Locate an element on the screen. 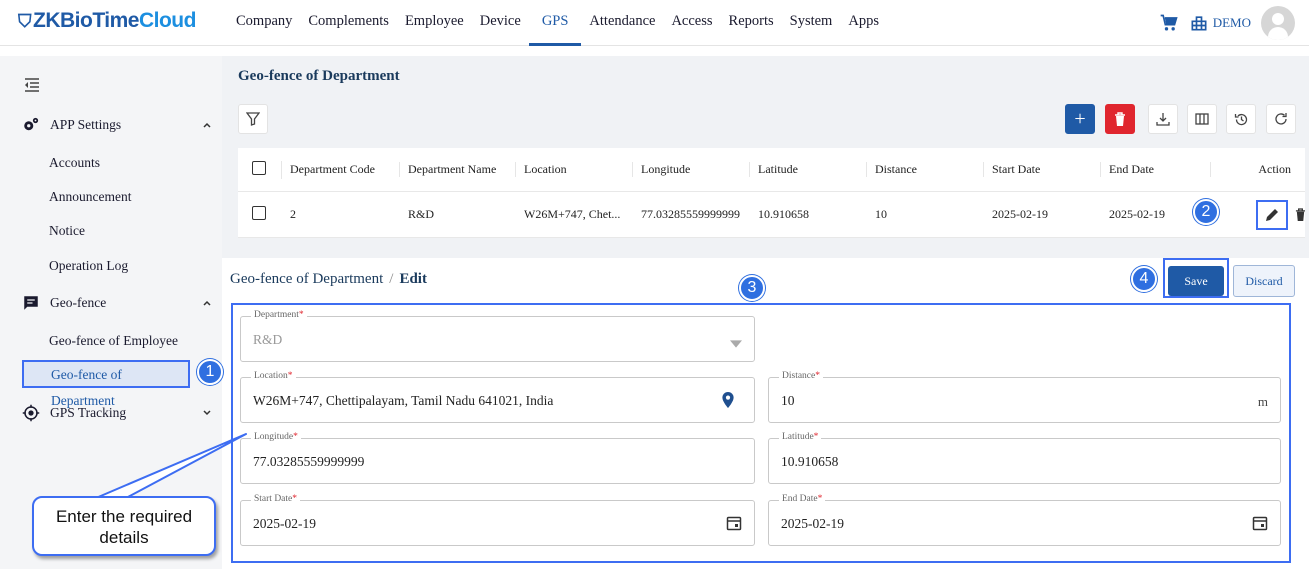 This screenshot has height=569, width=1309. column-header: End Date is located at coordinates (1156, 169).